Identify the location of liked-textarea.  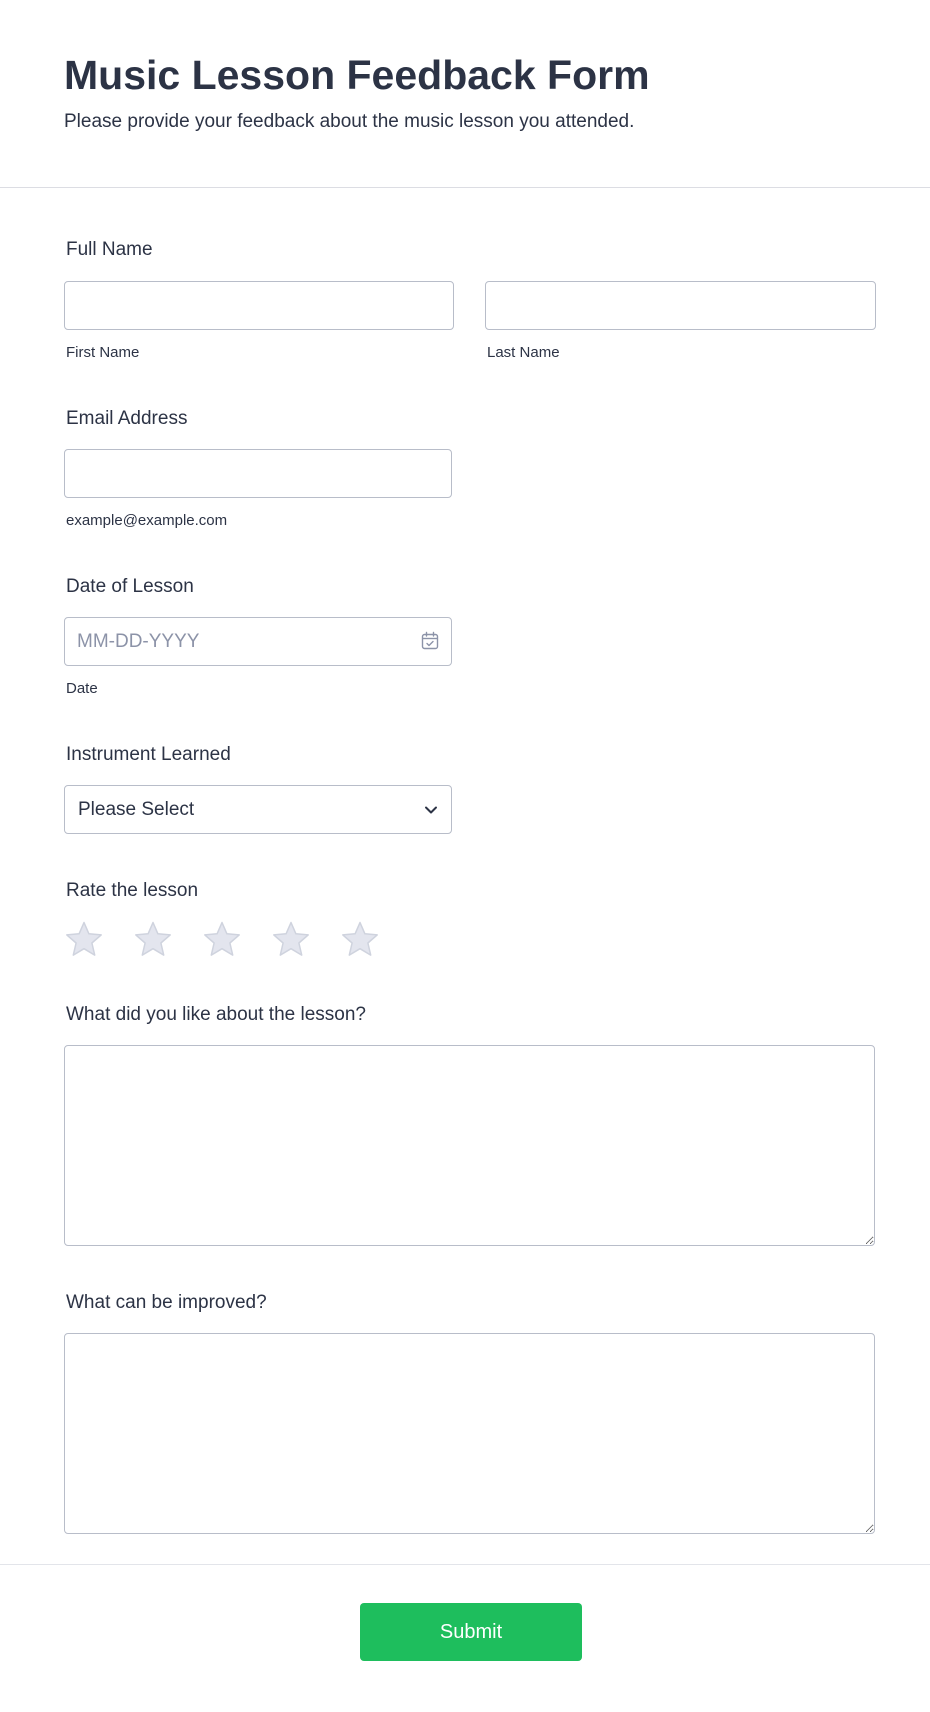
(469, 1145).